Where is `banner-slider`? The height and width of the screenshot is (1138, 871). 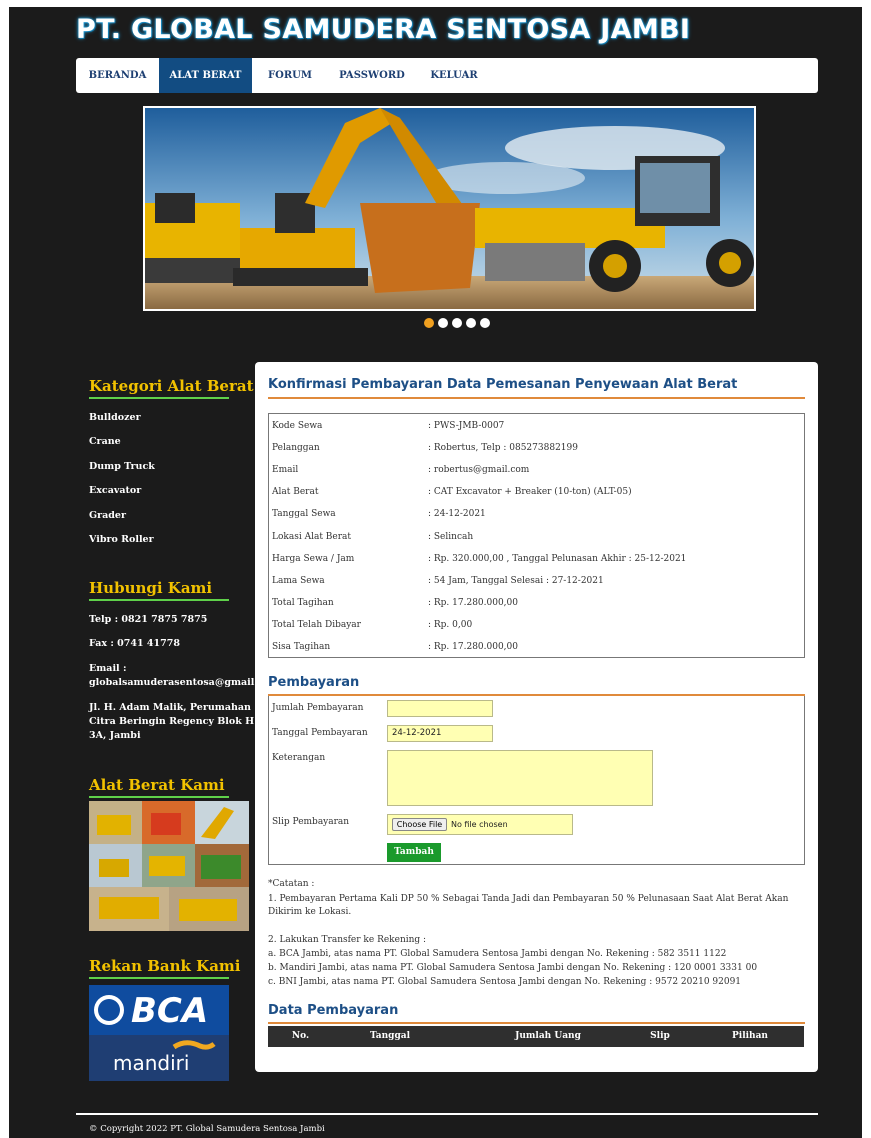
banner-slider is located at coordinates (449, 208).